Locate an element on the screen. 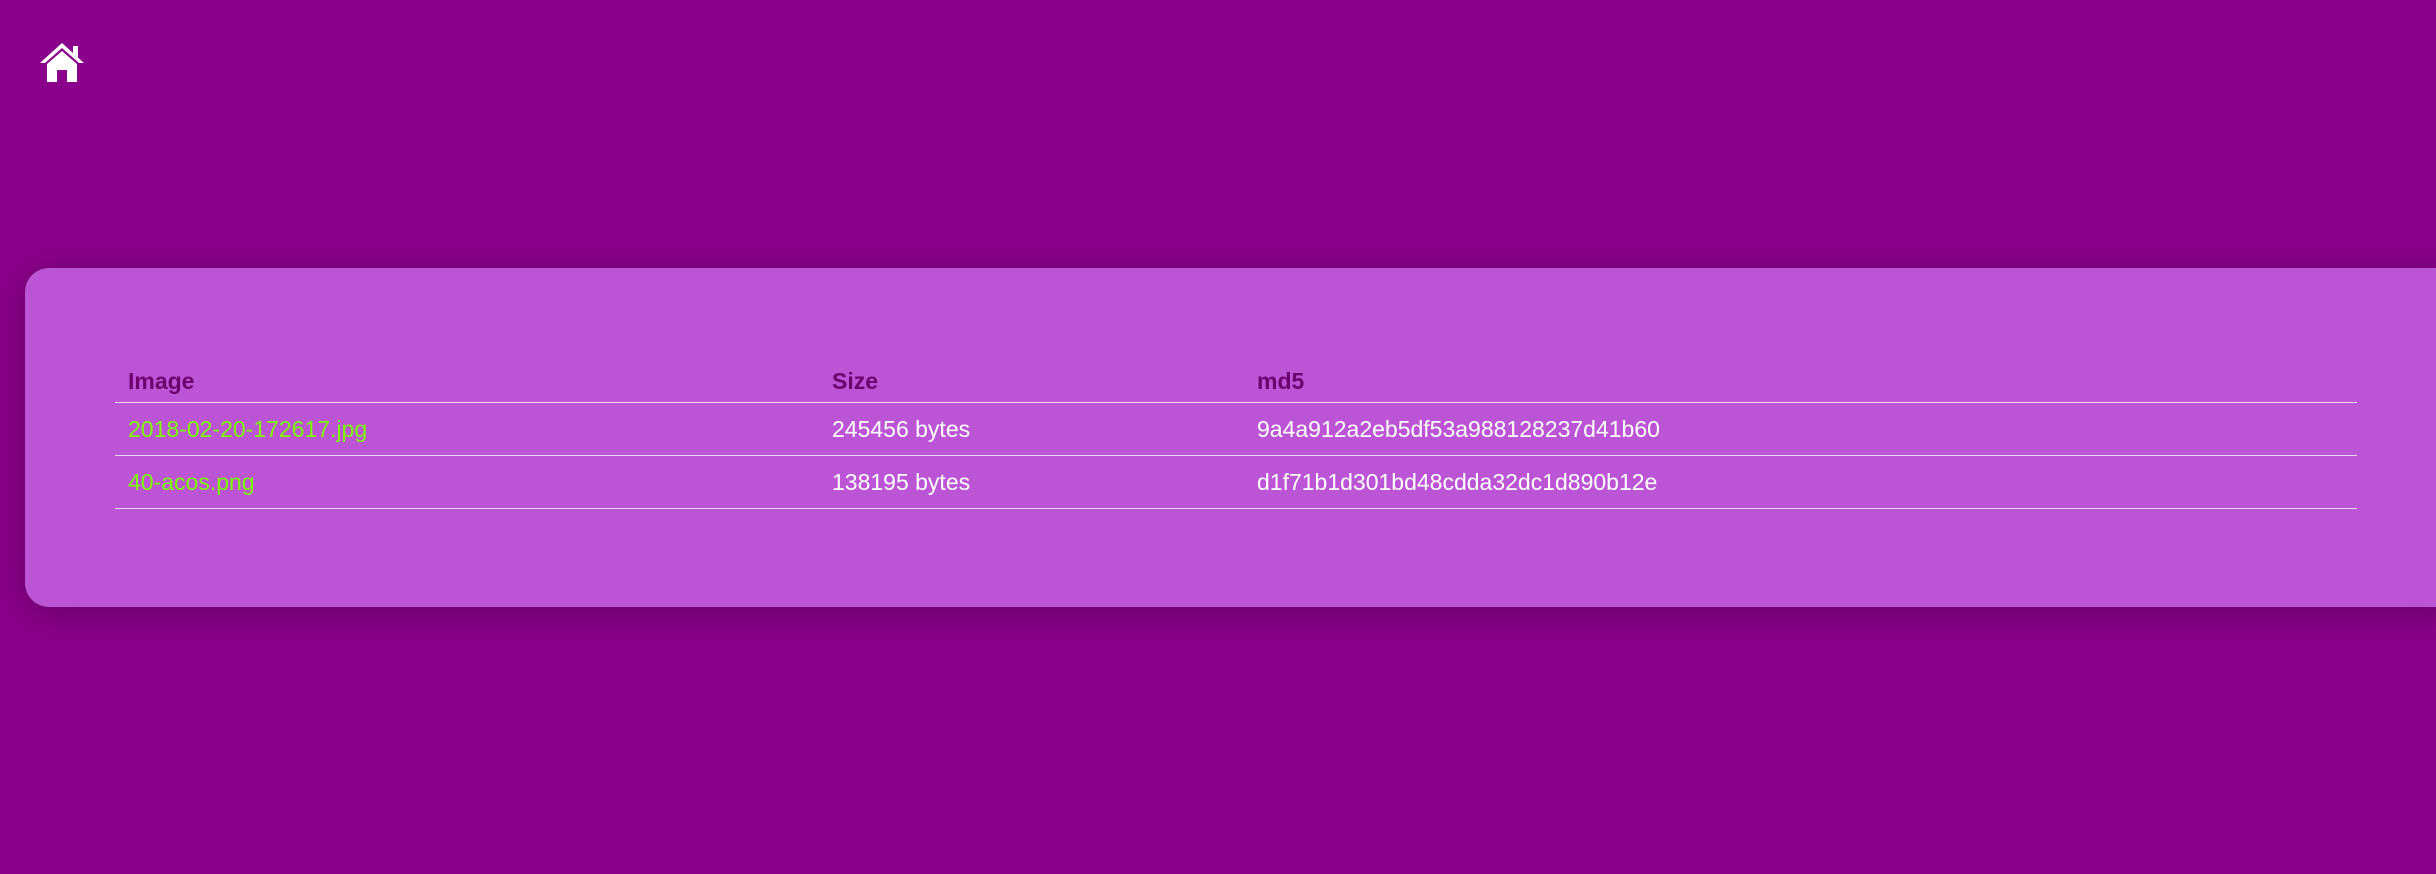 This screenshot has height=874, width=2436. image-file-link: 2018-02-20-172617.jpg is located at coordinates (247, 429).